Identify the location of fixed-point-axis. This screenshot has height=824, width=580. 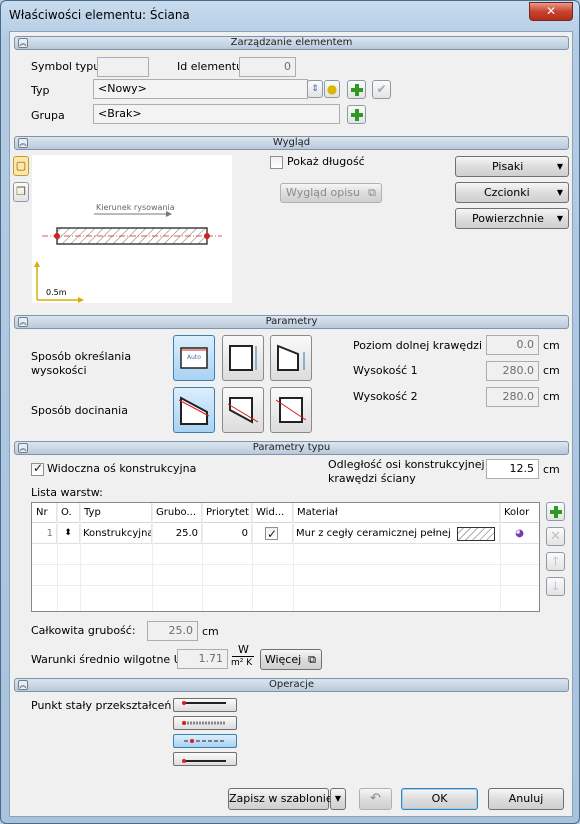
(205, 741).